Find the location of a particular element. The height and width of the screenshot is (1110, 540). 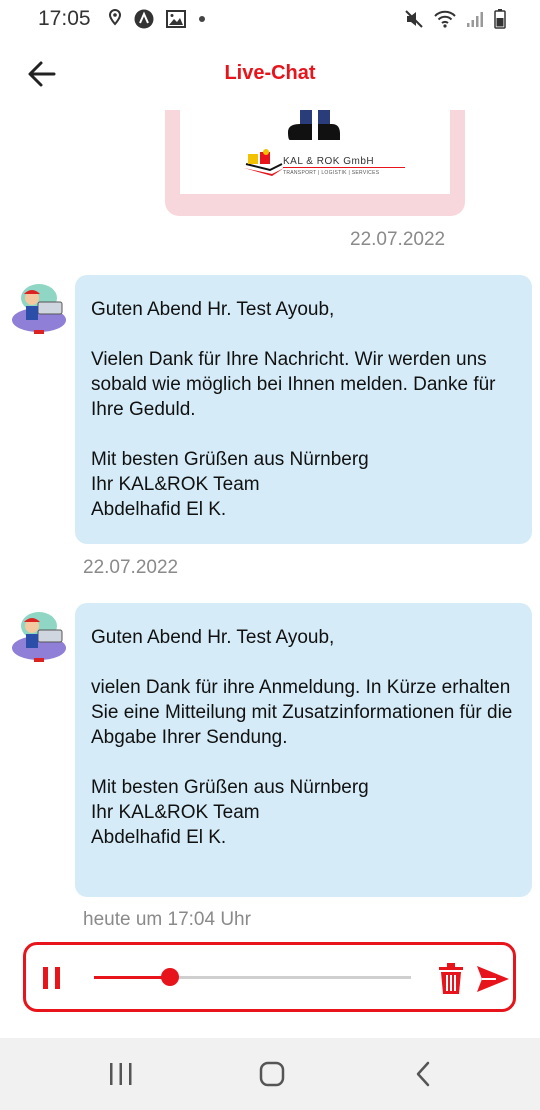

home-icon is located at coordinates (272, 1074).